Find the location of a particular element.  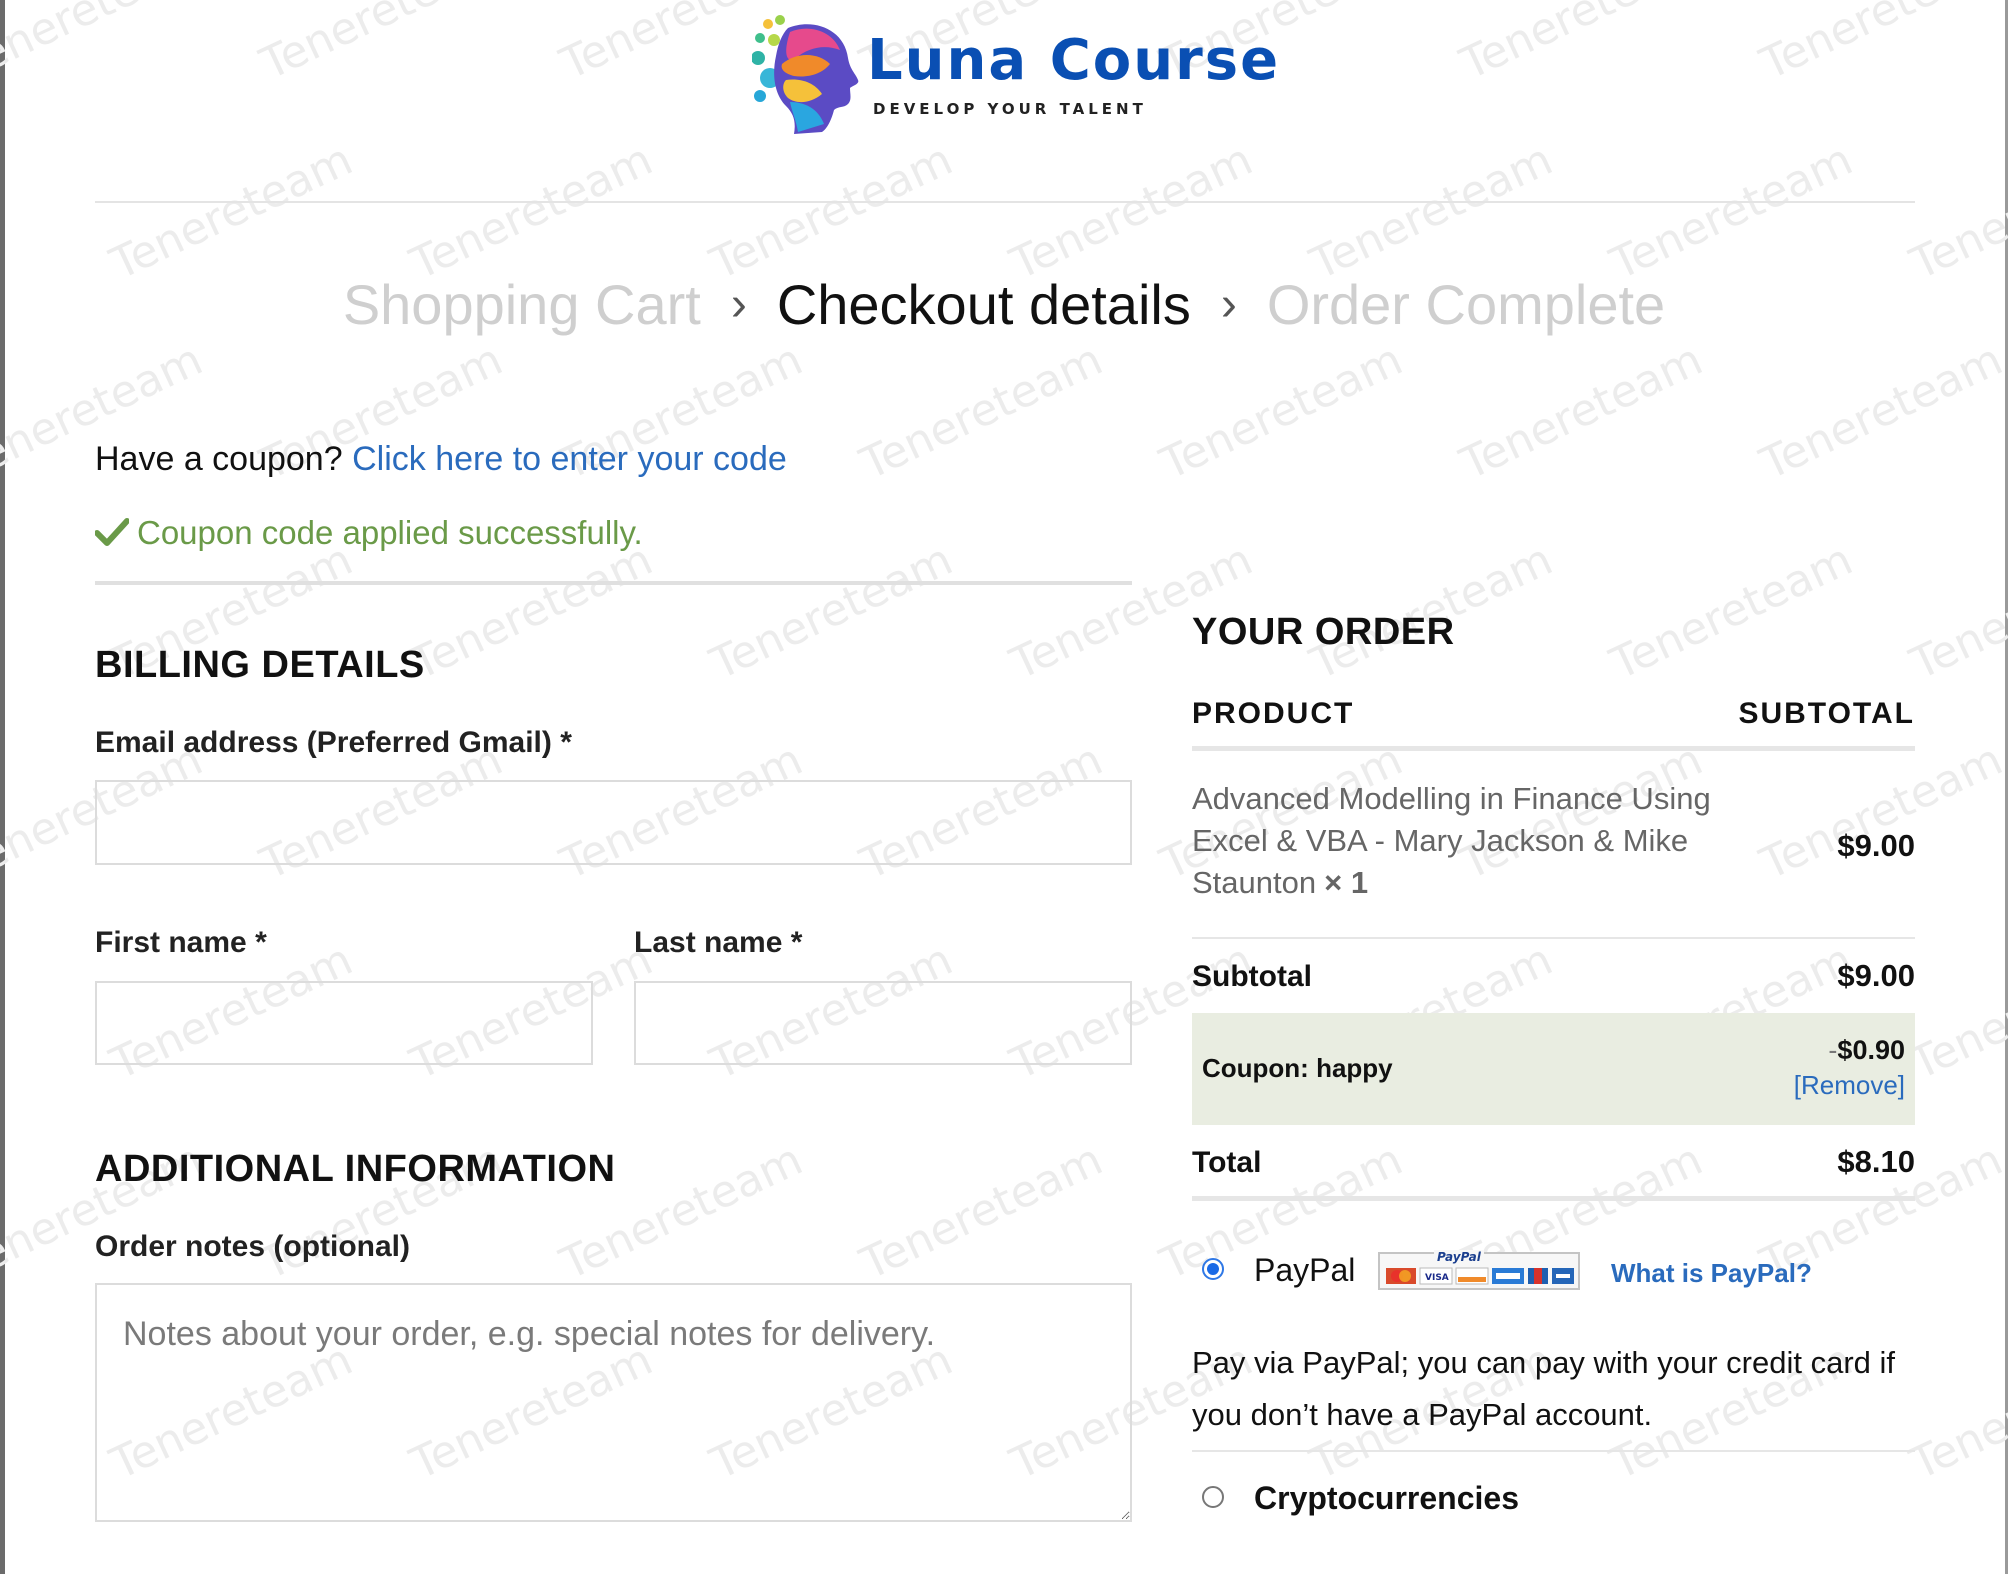

first-name-field is located at coordinates (344, 1023).